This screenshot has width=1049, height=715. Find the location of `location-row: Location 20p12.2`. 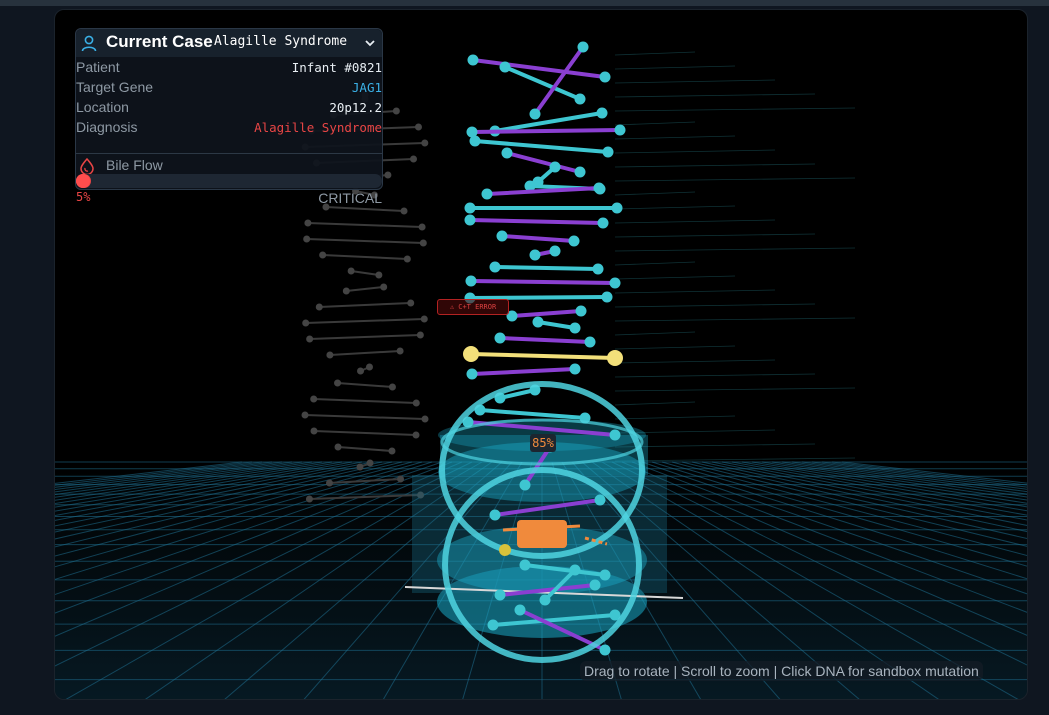

location-row: Location 20p12.2 is located at coordinates (229, 109).